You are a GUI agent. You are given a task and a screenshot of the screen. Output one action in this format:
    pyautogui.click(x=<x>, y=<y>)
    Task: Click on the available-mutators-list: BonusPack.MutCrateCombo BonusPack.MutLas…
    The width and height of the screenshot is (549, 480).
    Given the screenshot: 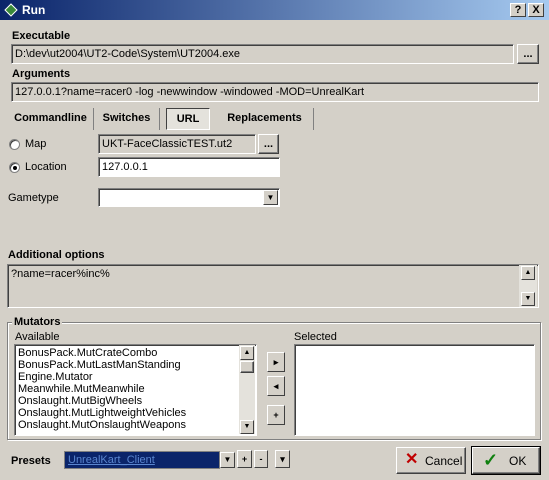 What is the action you would take?
    pyautogui.click(x=135, y=390)
    